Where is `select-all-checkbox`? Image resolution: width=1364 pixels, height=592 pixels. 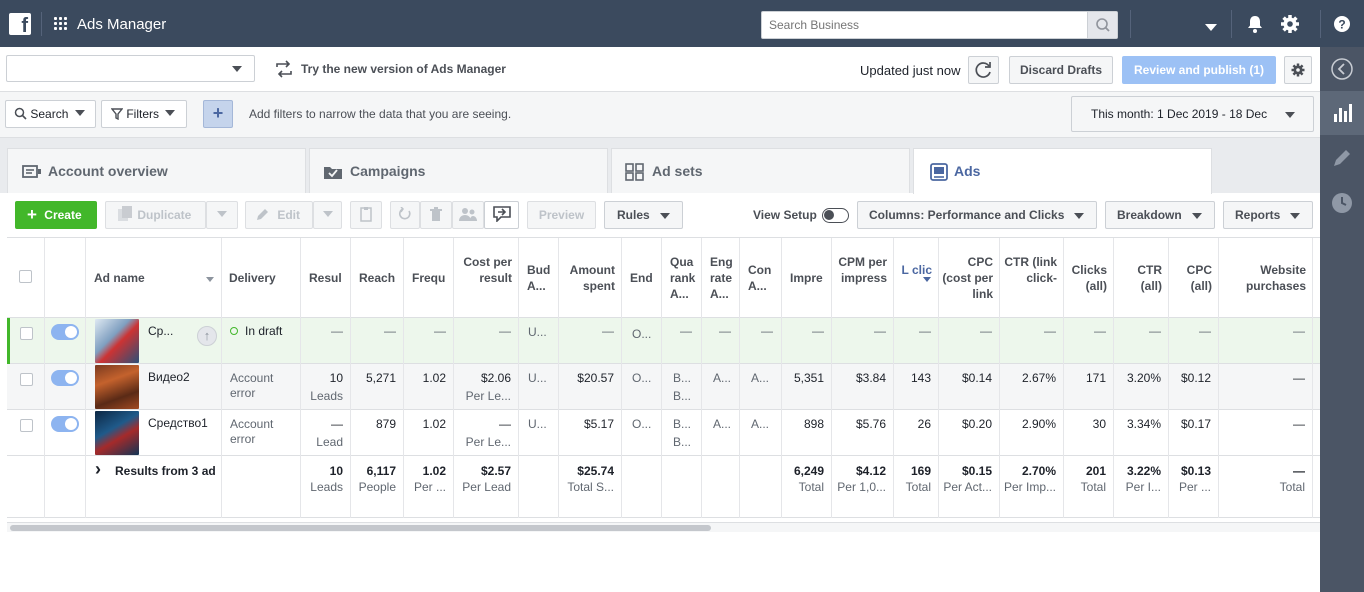
select-all-checkbox is located at coordinates (25, 276).